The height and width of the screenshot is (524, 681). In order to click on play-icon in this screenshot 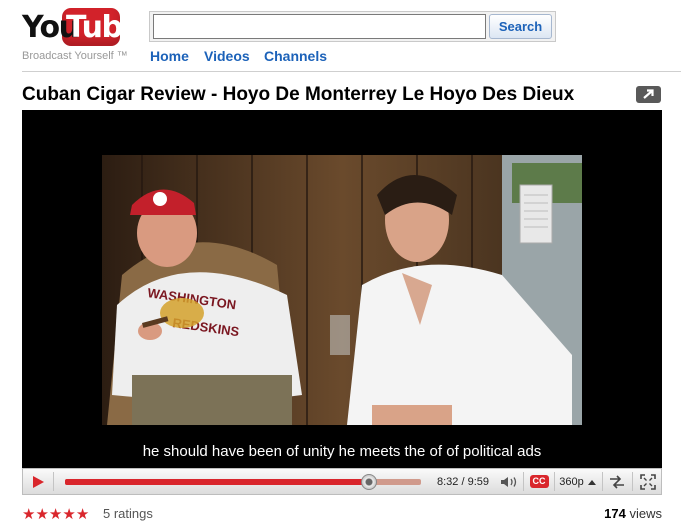, I will do `click(38, 481)`.